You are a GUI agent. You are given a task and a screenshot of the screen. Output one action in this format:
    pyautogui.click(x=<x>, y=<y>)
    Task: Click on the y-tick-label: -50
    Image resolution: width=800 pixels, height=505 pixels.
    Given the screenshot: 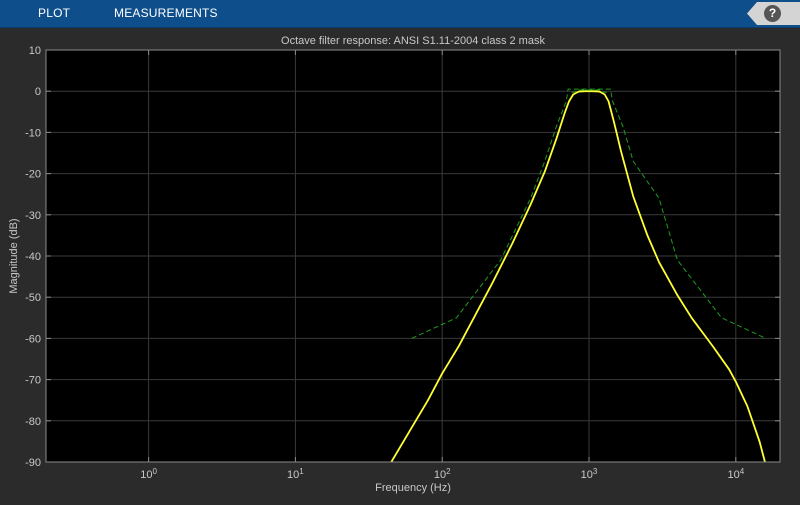 What is the action you would take?
    pyautogui.click(x=33, y=298)
    